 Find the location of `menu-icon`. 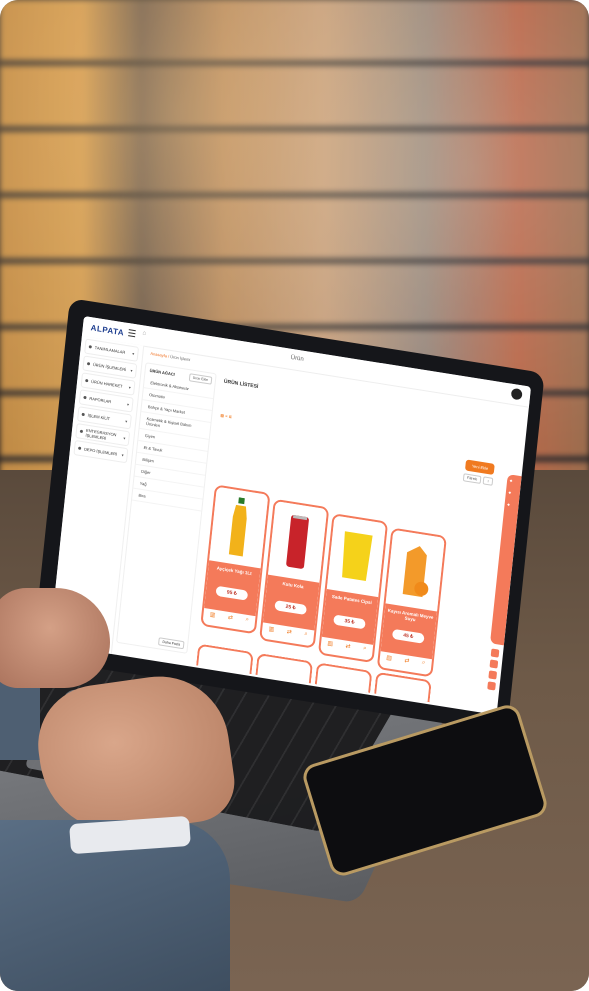

menu-icon is located at coordinates (132, 333).